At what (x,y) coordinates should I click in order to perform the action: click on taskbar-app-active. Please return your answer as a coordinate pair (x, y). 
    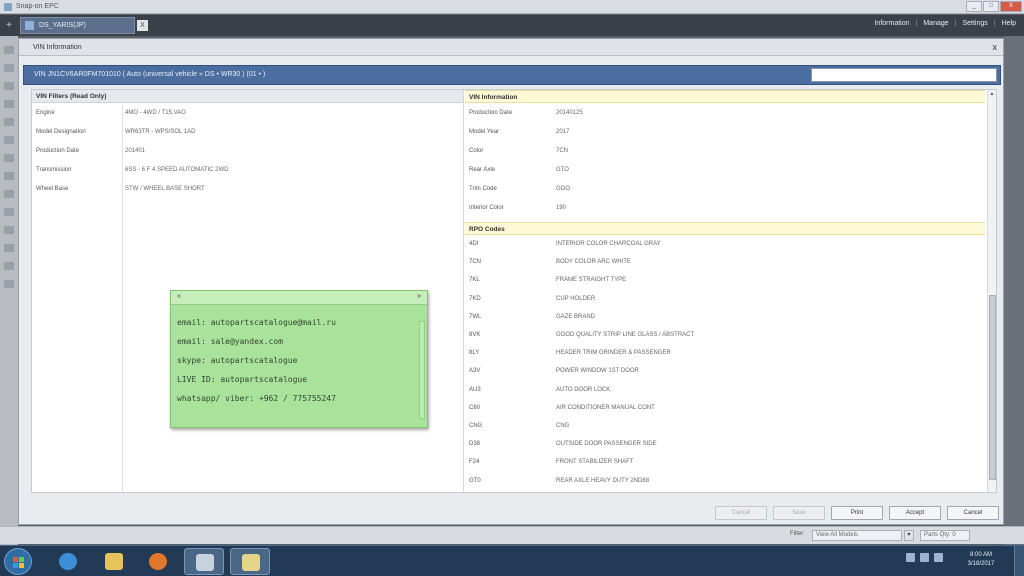
    Looking at the image, I should click on (204, 561).